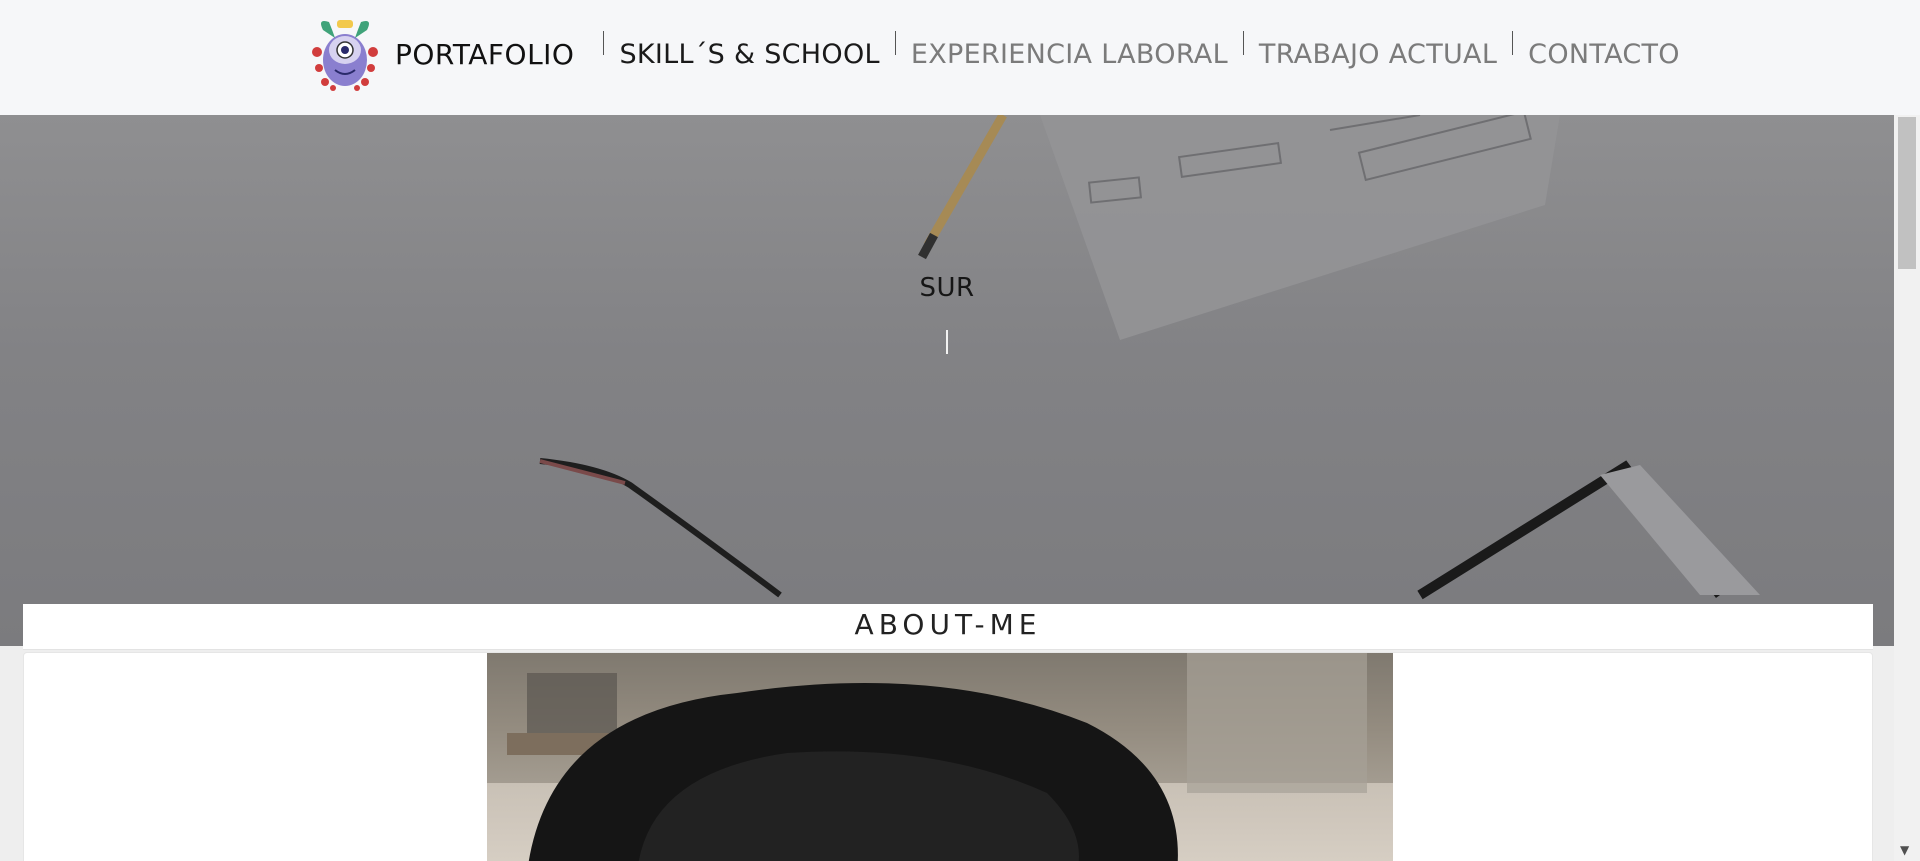 This screenshot has height=861, width=1920. What do you see at coordinates (947, 288) in the screenshot?
I see `hero-heading: SUR` at bounding box center [947, 288].